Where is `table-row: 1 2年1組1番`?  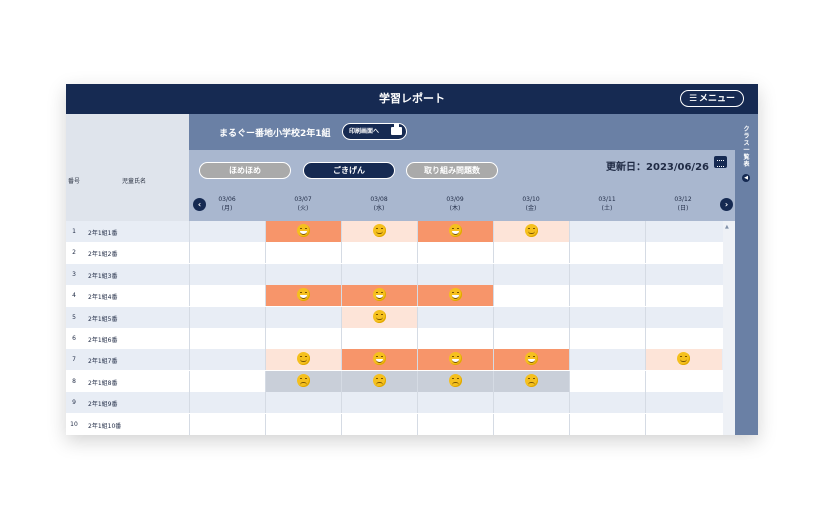 table-row: 1 2年1組1番 is located at coordinates (394, 231).